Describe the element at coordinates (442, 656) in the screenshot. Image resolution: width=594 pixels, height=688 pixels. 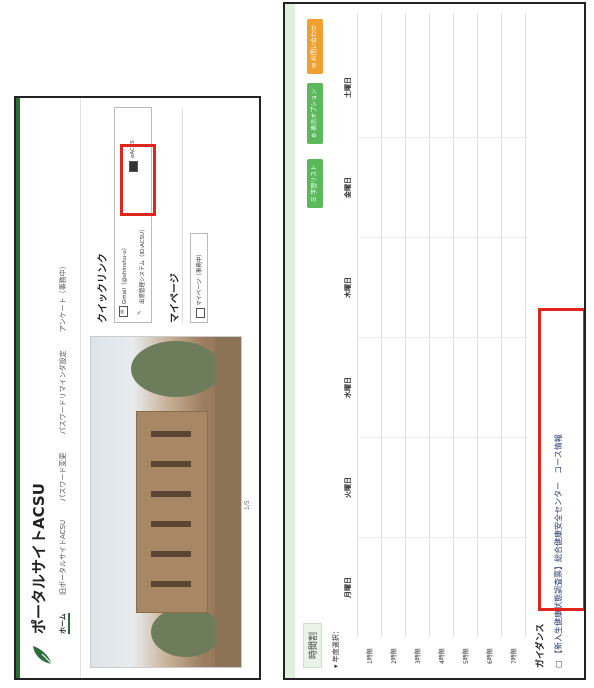
I see `period-label: 4時限` at that location.